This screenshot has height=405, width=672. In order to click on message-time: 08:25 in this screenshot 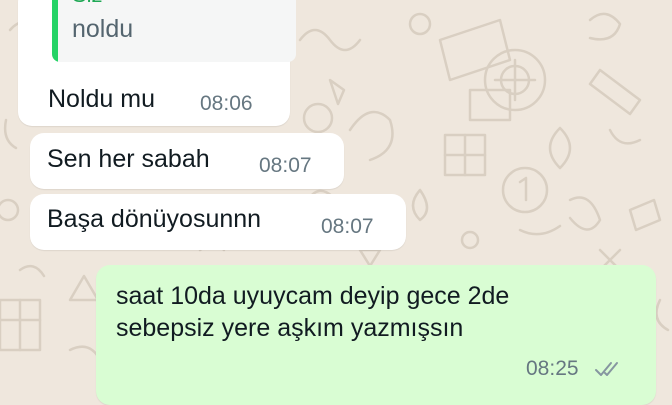, I will do `click(552, 368)`.